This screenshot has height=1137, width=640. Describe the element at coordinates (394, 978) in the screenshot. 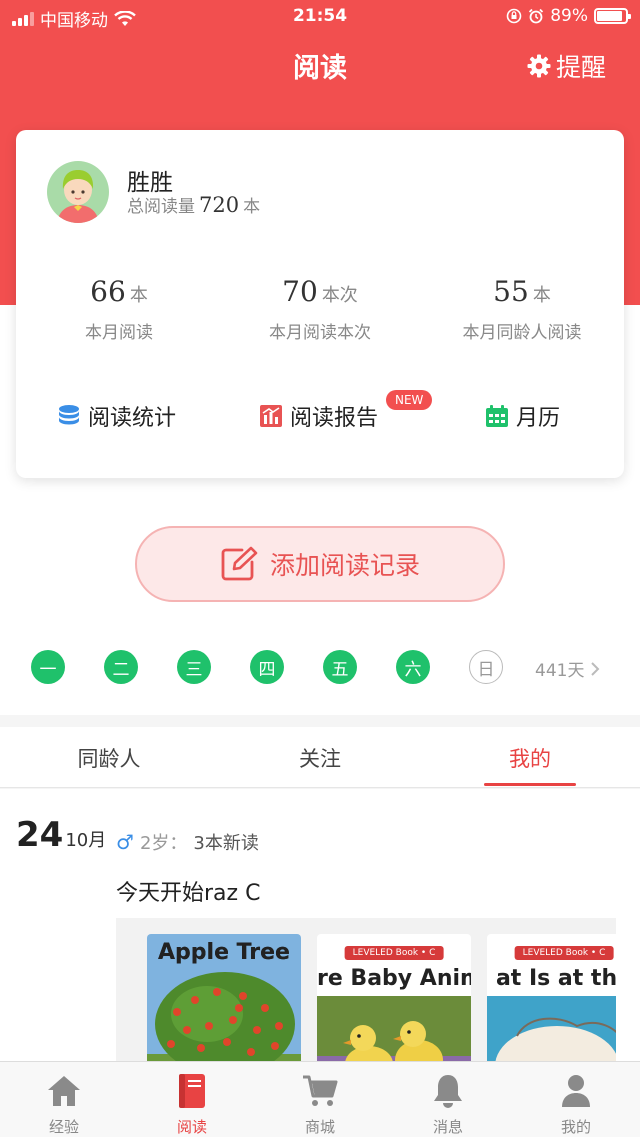

I see `book-title: re Baby Anim` at that location.